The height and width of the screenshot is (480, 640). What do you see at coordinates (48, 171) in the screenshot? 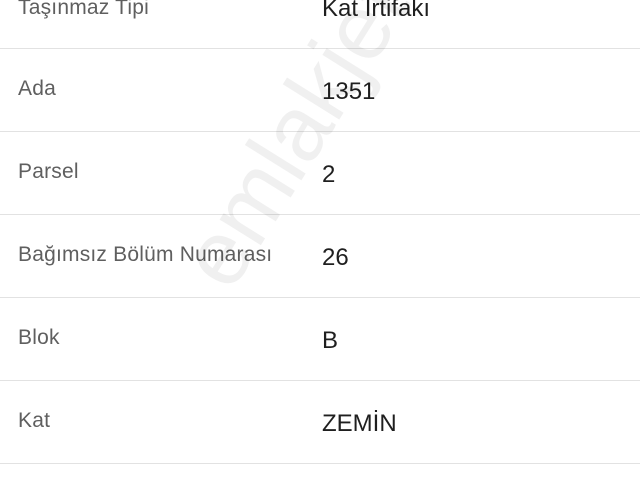
I see `row-label: Parsel` at bounding box center [48, 171].